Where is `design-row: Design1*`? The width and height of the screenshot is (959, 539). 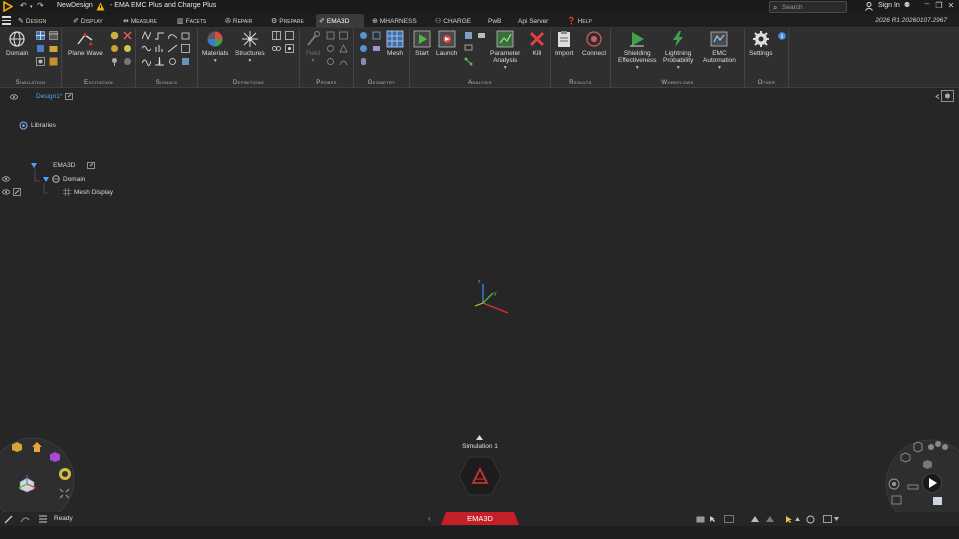
design-row: Design1* is located at coordinates (42, 96).